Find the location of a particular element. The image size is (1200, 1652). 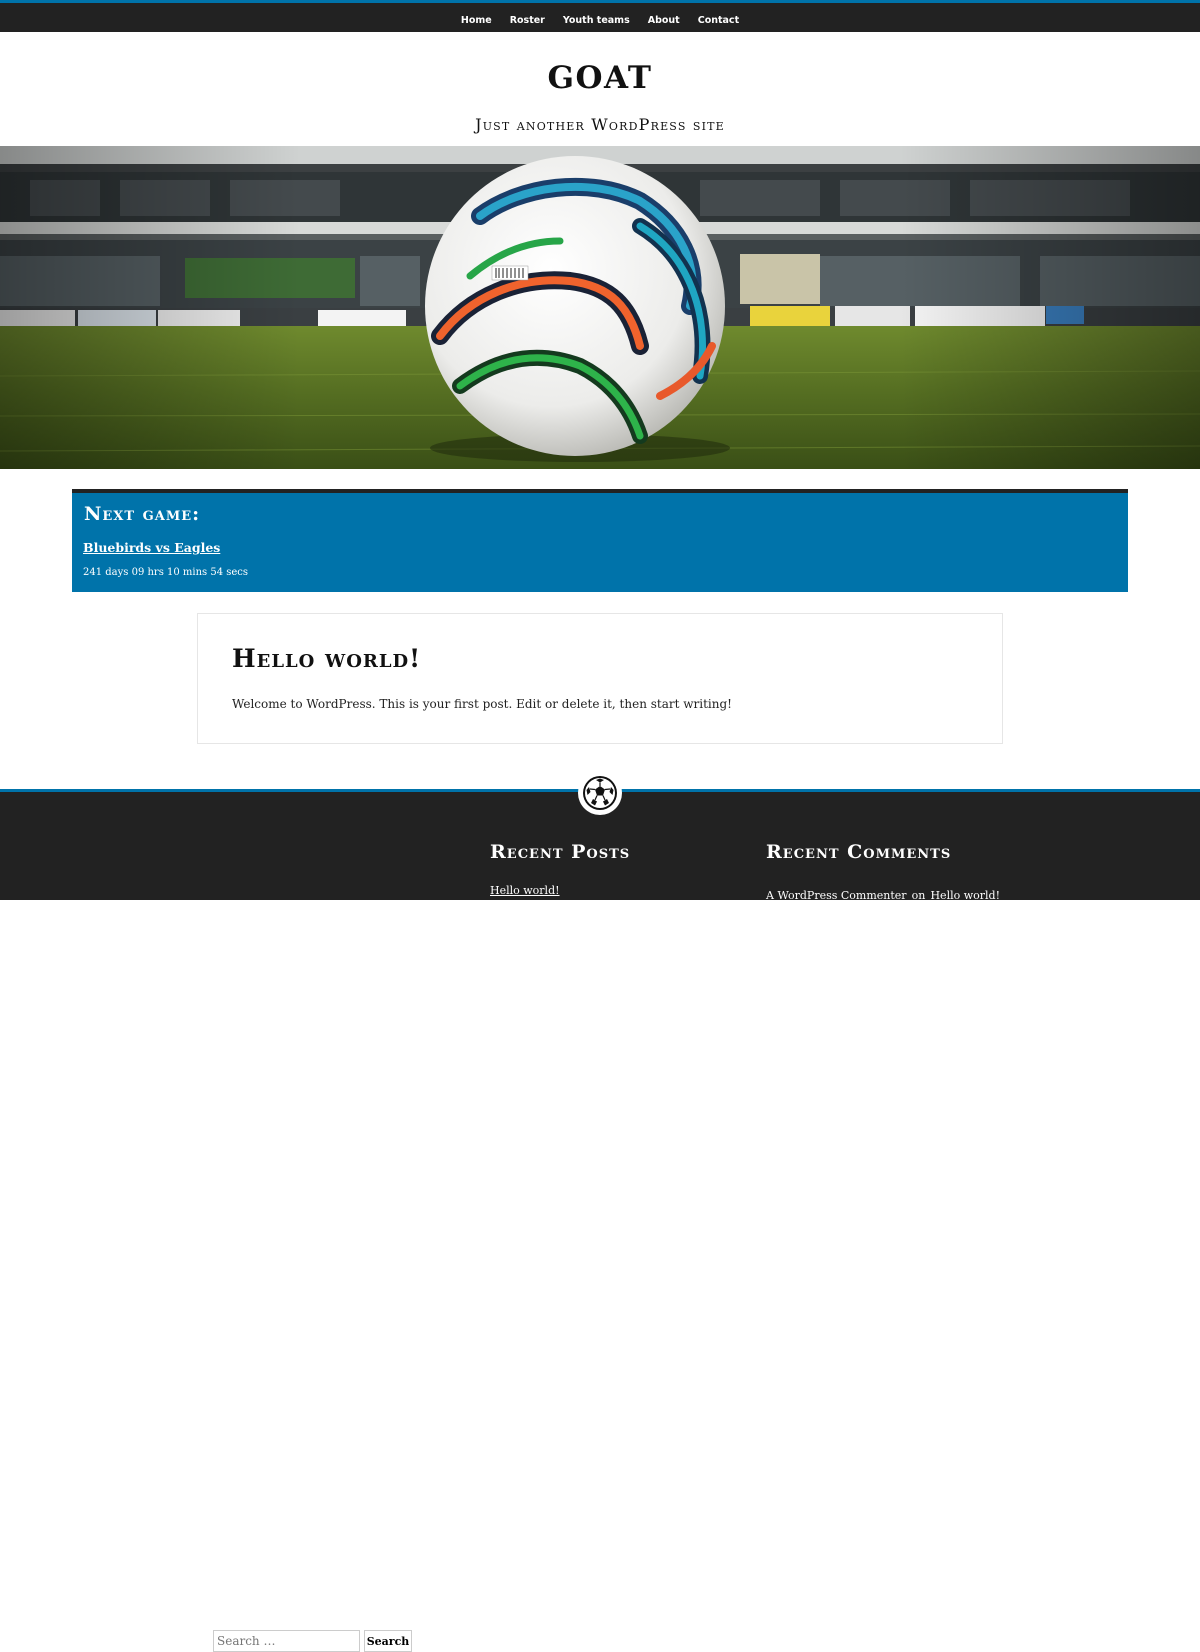

search-input is located at coordinates (286, 1641).